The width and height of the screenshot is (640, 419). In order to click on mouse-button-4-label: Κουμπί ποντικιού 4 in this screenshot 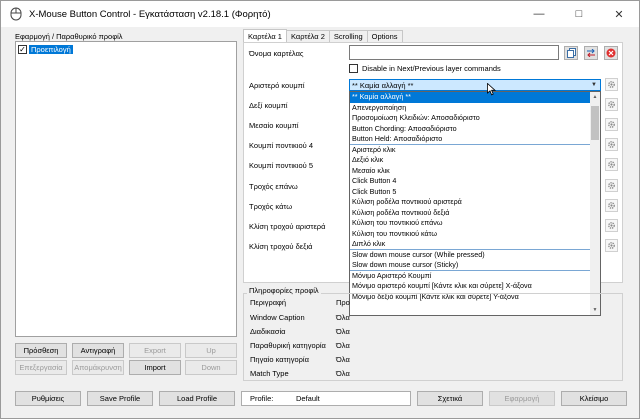, I will do `click(281, 145)`.